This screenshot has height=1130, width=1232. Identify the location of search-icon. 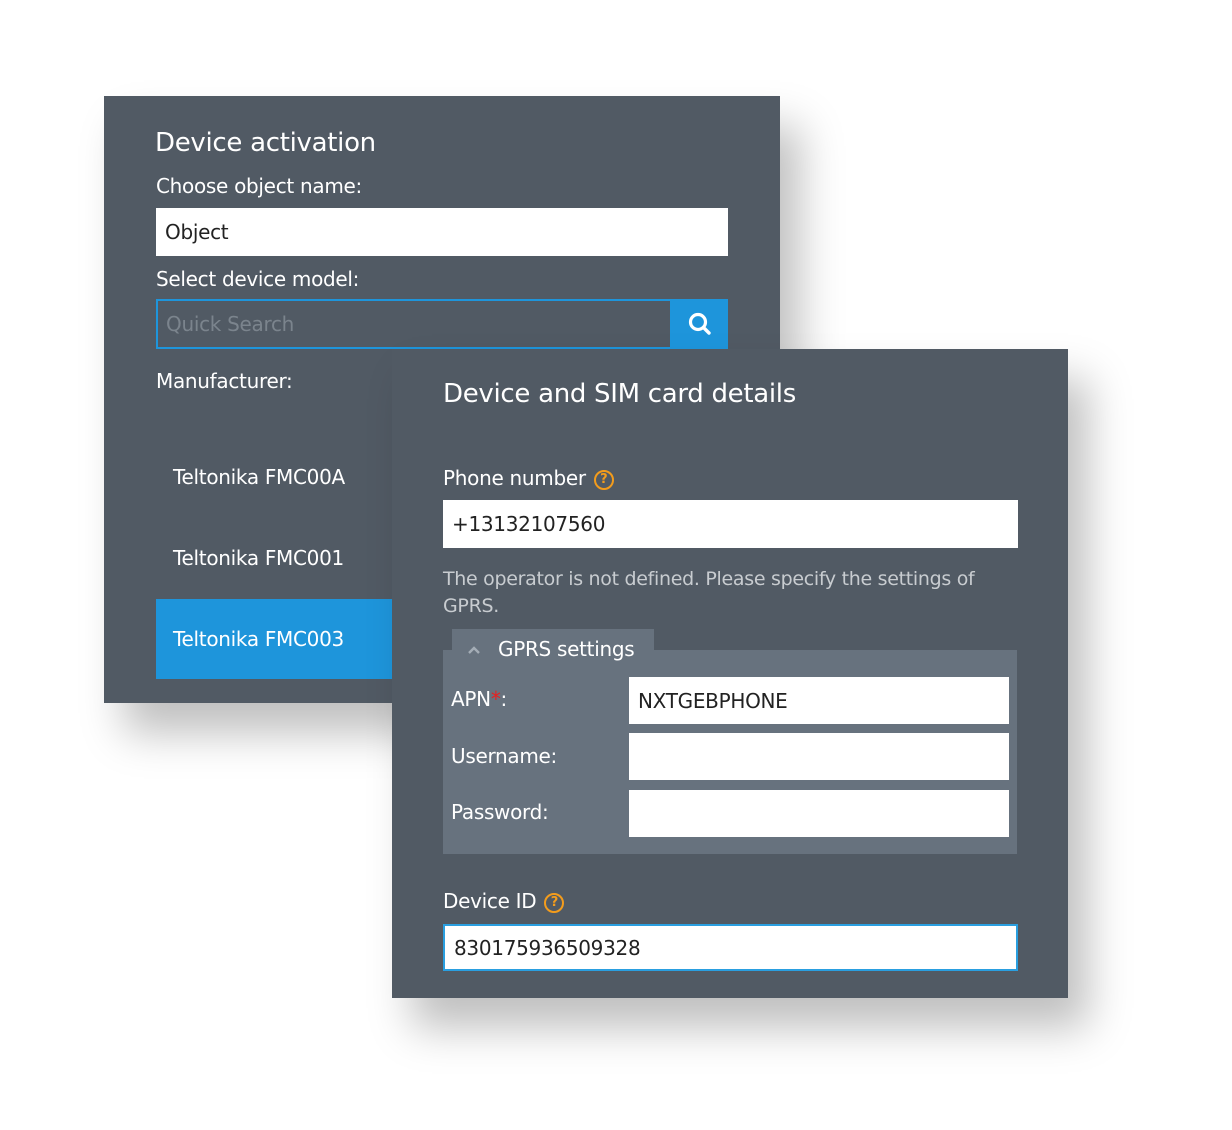
(699, 323).